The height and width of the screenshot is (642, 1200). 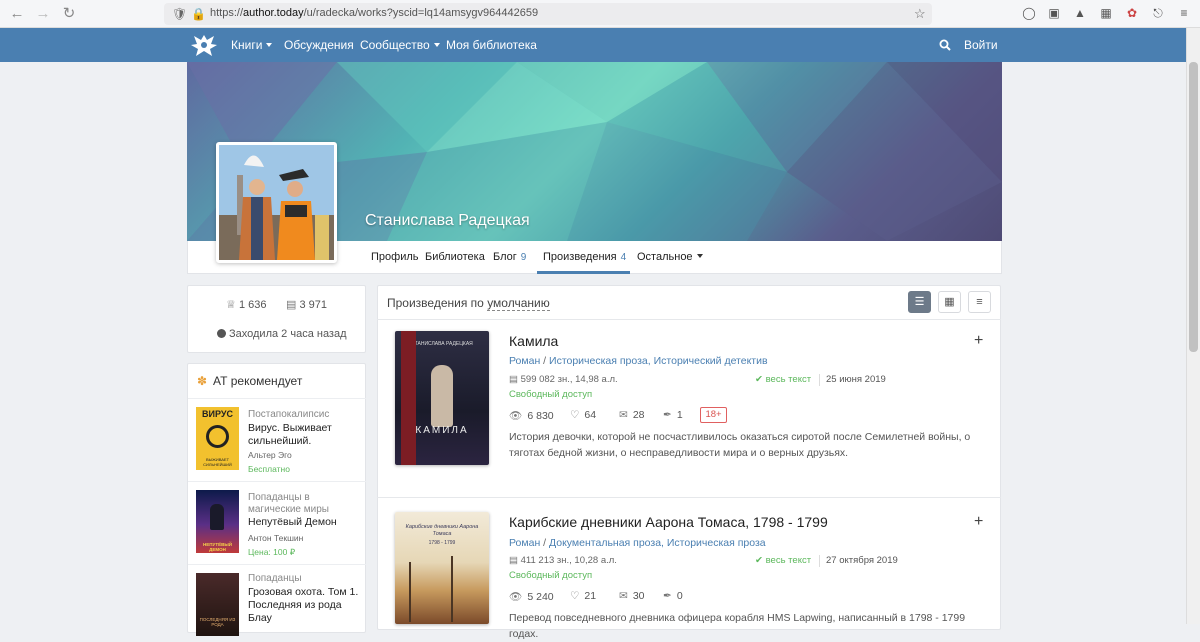 I want to click on compact-view-button: ≡, so click(x=979, y=302).